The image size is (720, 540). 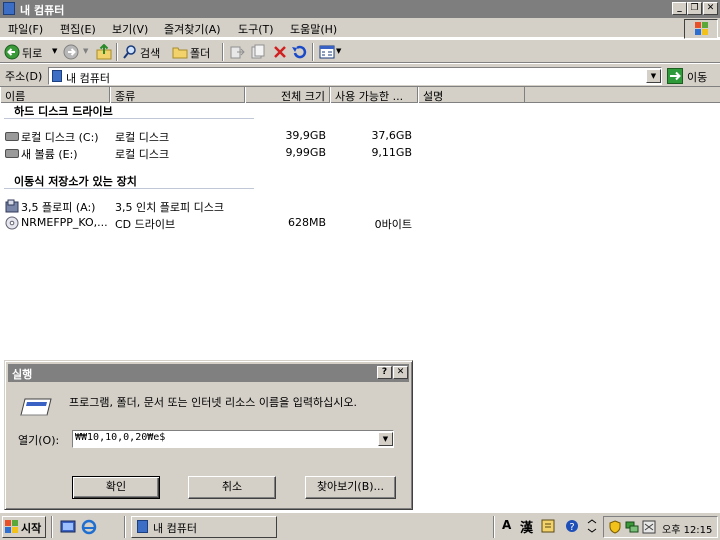 I want to click on list-item: 새 볼륨 (E:) 로컬 디스크 9,99GB 9,11GB, so click(x=215, y=153).